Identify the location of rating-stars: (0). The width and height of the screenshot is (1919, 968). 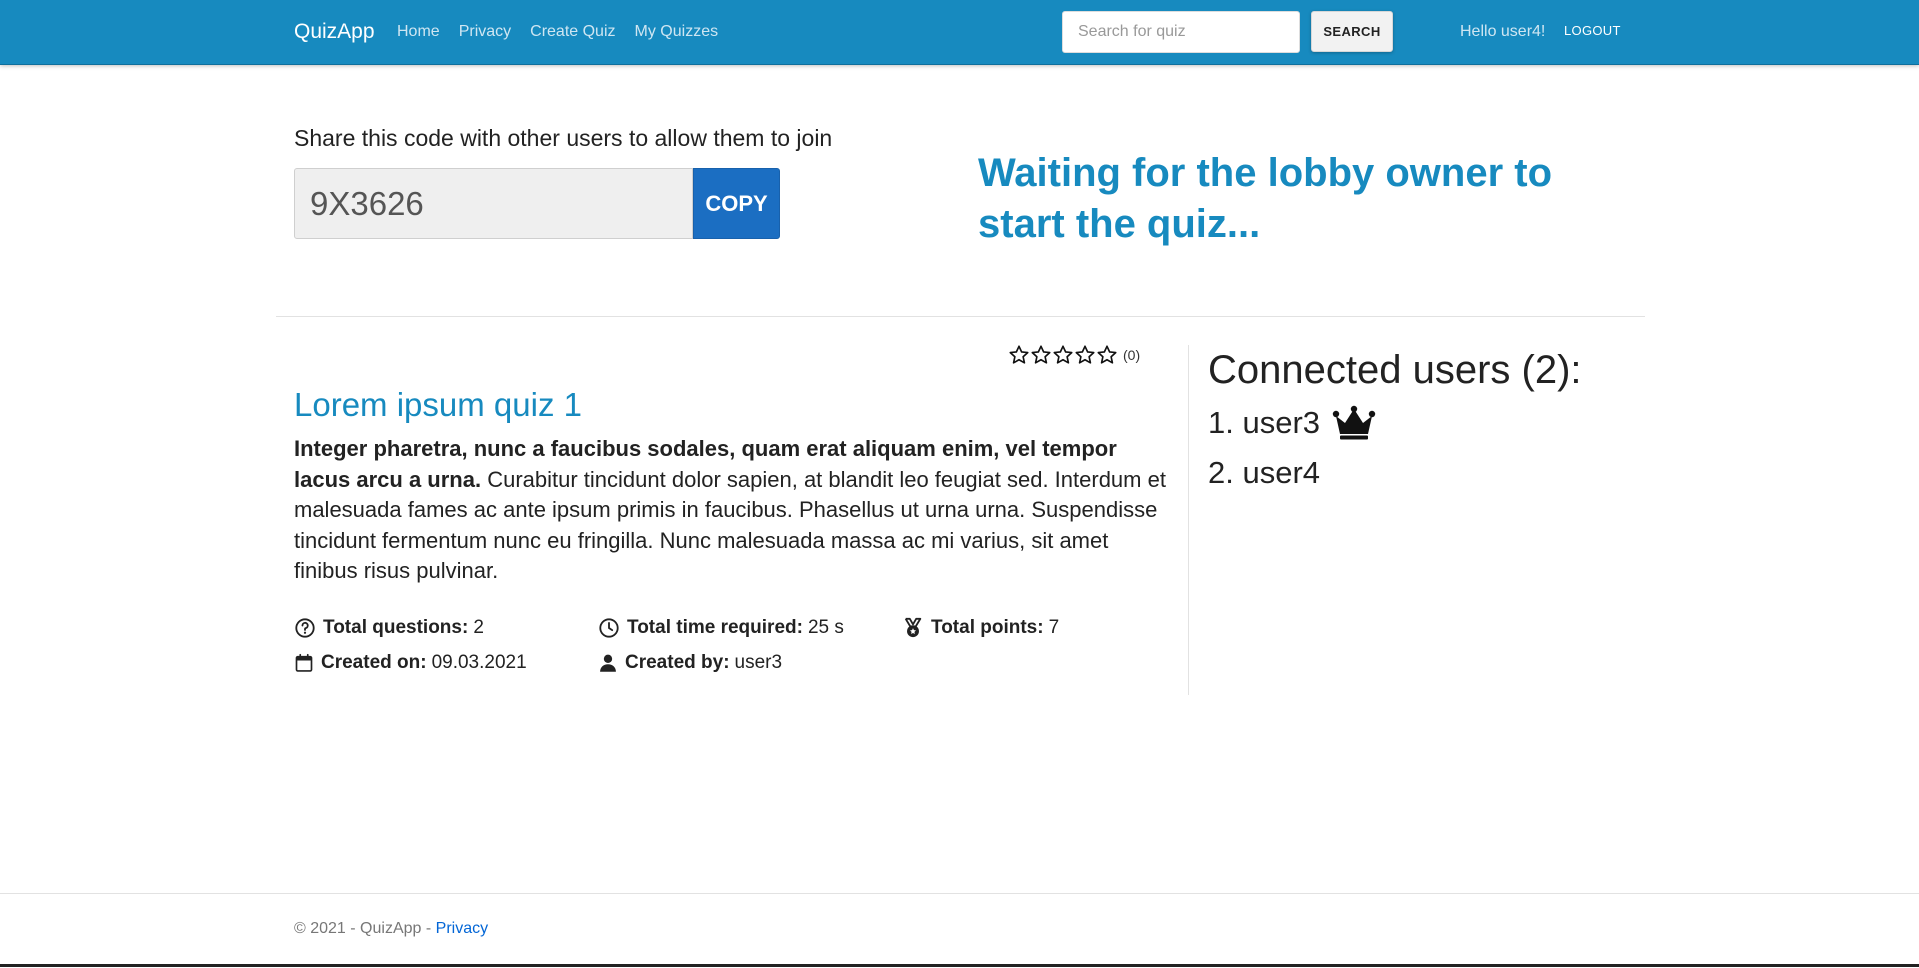
(1074, 355).